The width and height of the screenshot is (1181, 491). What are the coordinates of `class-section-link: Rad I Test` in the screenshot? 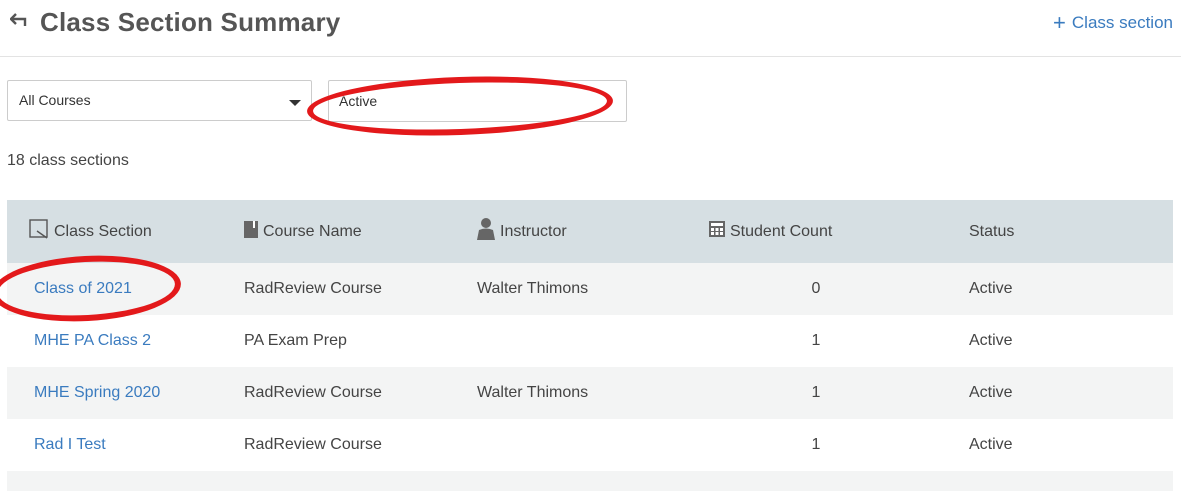 It's located at (70, 444).